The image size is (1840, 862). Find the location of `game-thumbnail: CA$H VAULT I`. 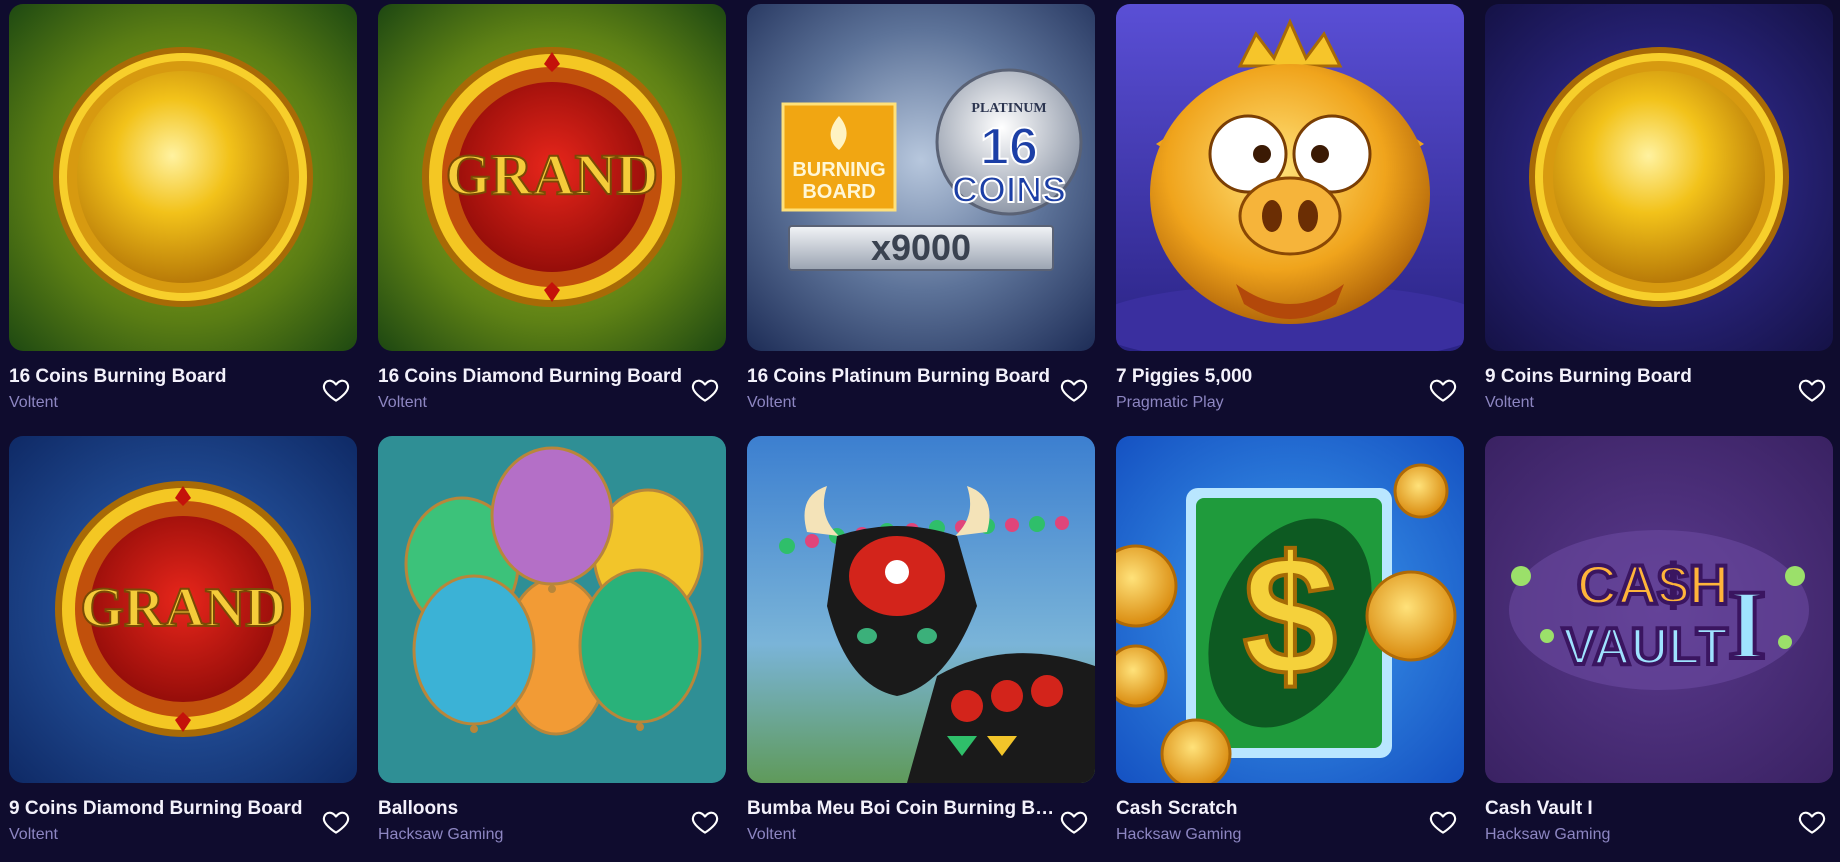

game-thumbnail: CA$H VAULT I is located at coordinates (1659, 609).